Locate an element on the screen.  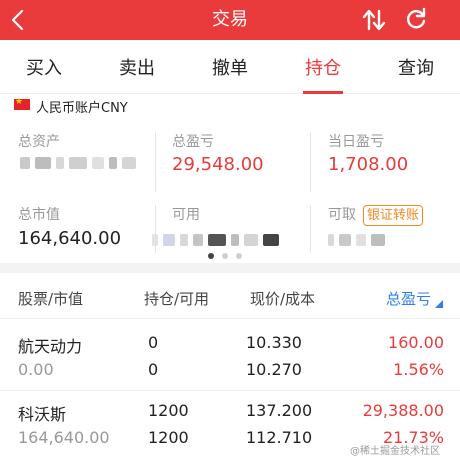
tab-query: 查询 is located at coordinates (416, 67).